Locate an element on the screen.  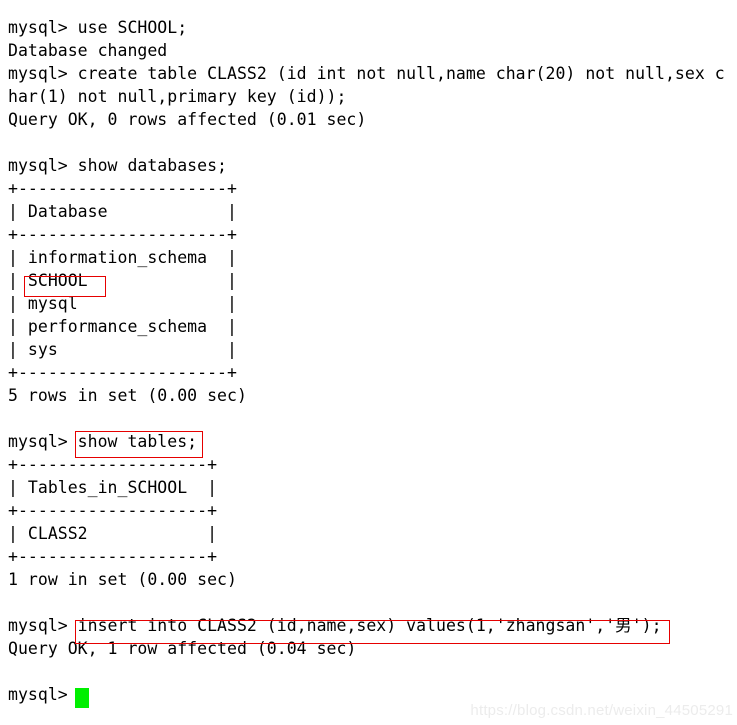
terminal-line: 1 row in set (0.00 sec) is located at coordinates (122, 579).